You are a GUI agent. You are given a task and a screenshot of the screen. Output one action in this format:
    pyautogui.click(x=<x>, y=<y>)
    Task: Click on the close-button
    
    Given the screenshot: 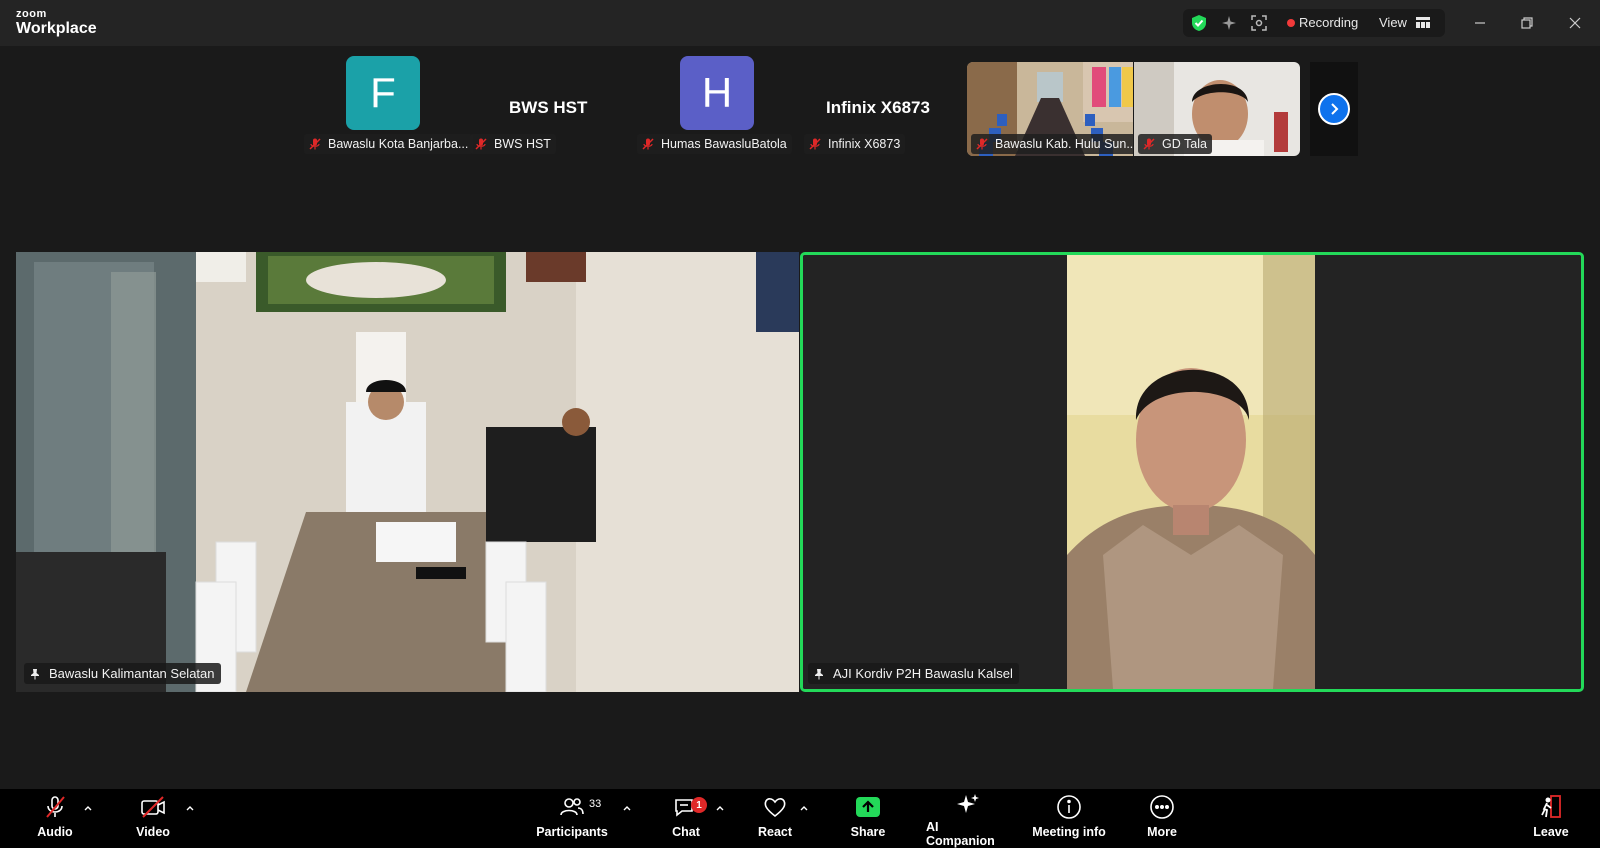 What is the action you would take?
    pyautogui.click(x=1575, y=23)
    